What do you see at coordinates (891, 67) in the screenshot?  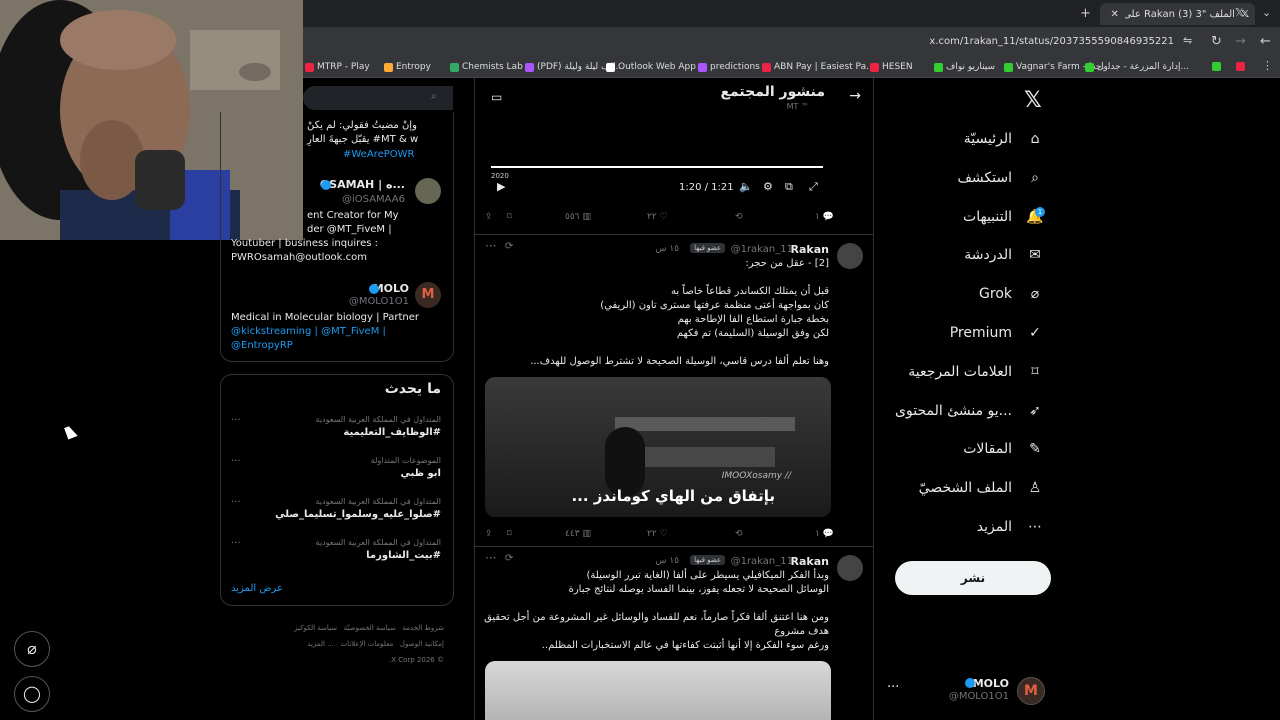 I see `bookmark-item: HESEN` at bounding box center [891, 67].